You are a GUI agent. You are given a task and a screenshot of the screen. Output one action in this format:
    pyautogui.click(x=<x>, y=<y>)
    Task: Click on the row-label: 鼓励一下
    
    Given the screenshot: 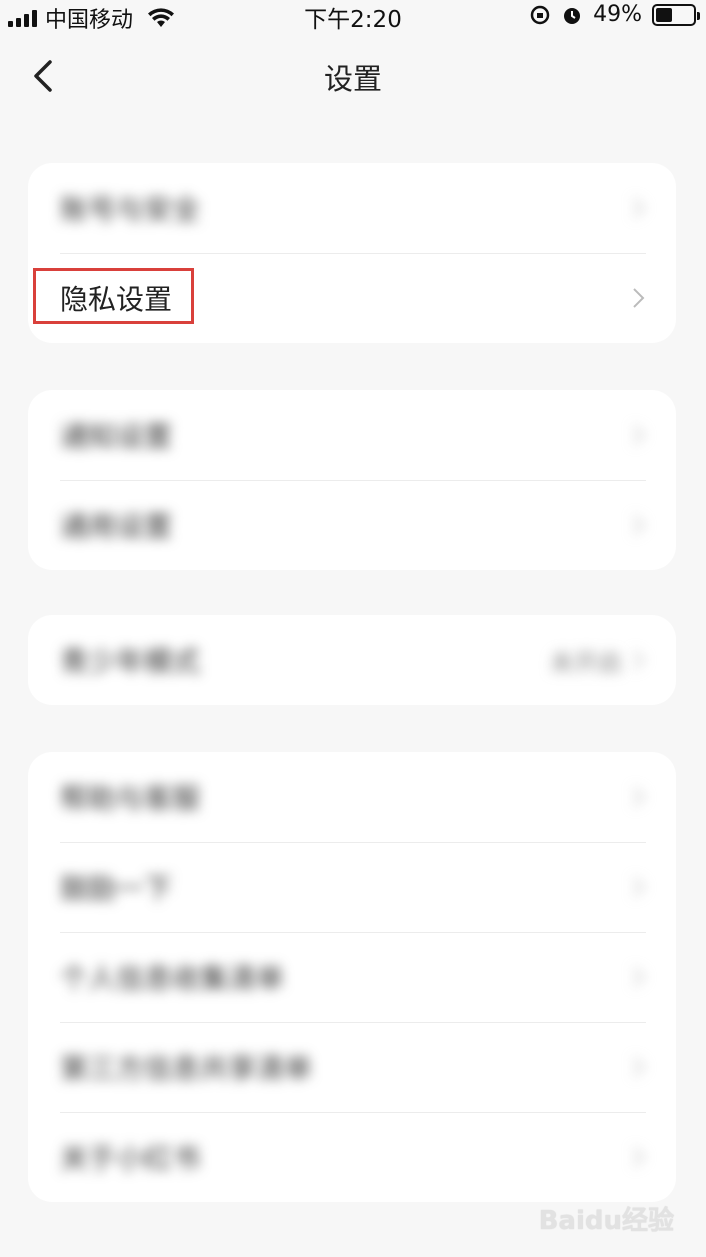 What is the action you would take?
    pyautogui.click(x=116, y=888)
    